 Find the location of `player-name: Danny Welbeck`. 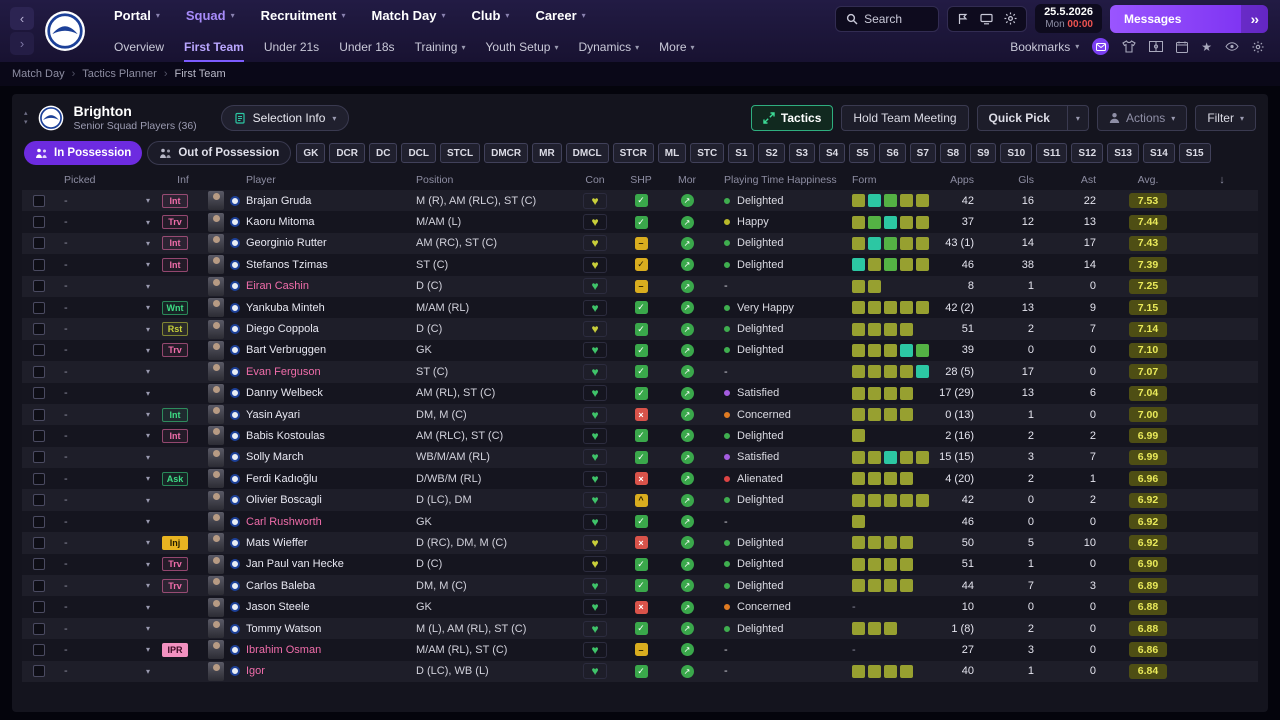

player-name: Danny Welbeck is located at coordinates (284, 393).